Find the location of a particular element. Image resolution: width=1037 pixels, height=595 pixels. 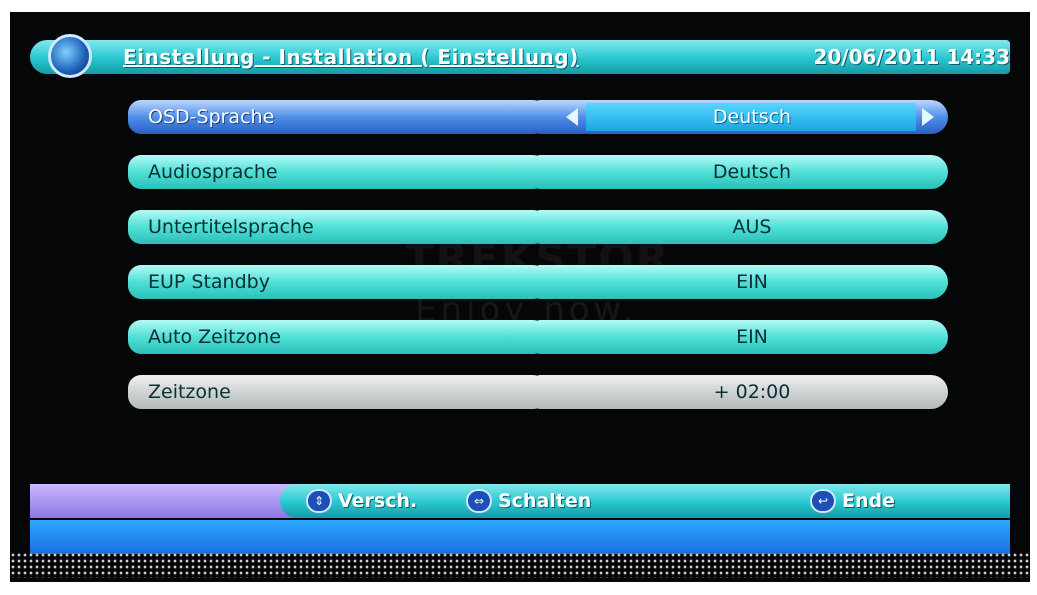

up-down-arrows-icon: ⇕ is located at coordinates (319, 501).